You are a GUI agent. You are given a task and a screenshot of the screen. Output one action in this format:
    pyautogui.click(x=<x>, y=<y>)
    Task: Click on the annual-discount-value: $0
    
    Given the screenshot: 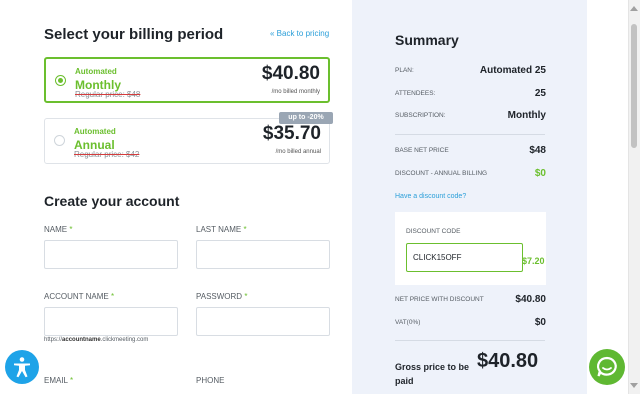 What is the action you would take?
    pyautogui.click(x=540, y=173)
    